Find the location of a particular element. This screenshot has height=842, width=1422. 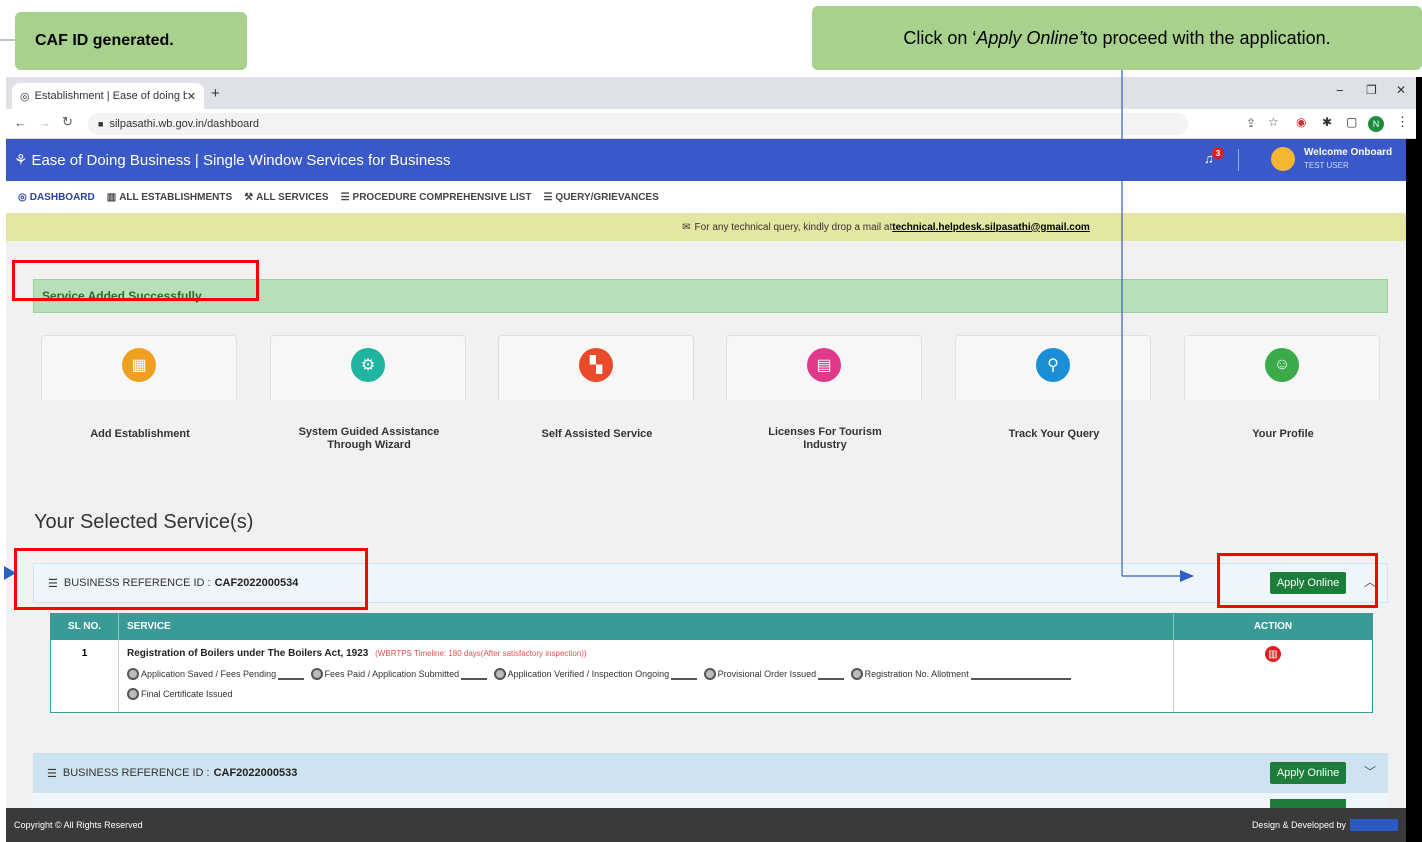

arrow-head-left-marker is located at coordinates (10, 573).